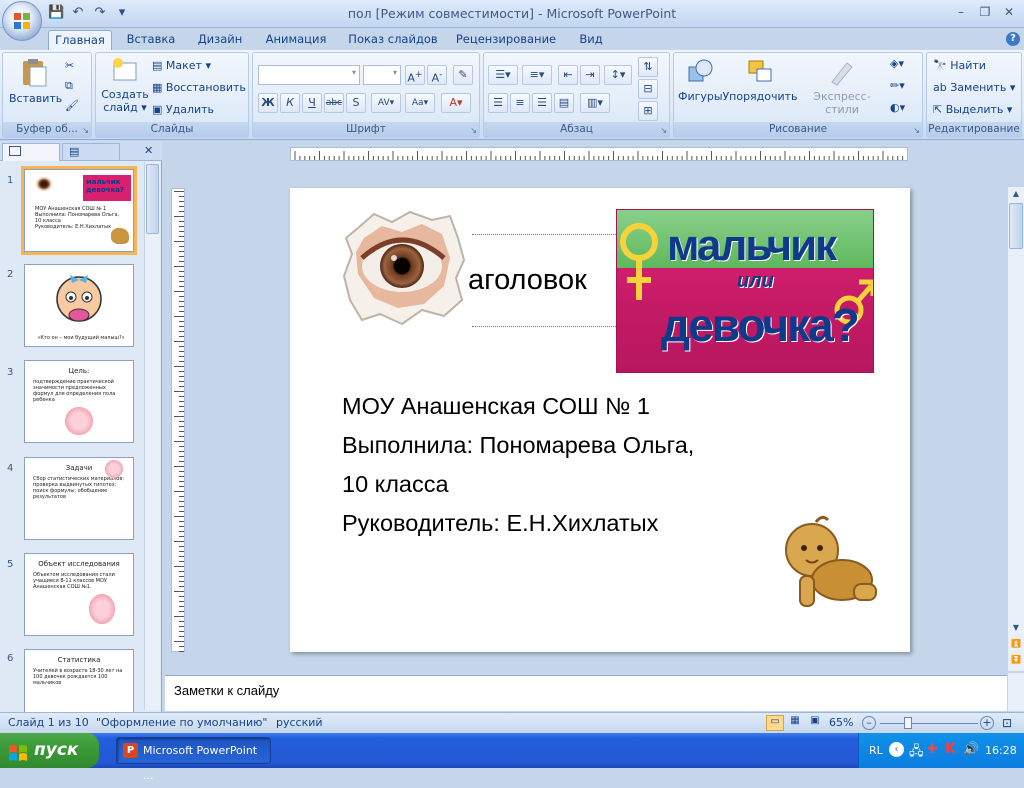 The height and width of the screenshot is (788, 1024). Describe the element at coordinates (152, 436) in the screenshot. I see `thumbnails-scrollbar` at that location.